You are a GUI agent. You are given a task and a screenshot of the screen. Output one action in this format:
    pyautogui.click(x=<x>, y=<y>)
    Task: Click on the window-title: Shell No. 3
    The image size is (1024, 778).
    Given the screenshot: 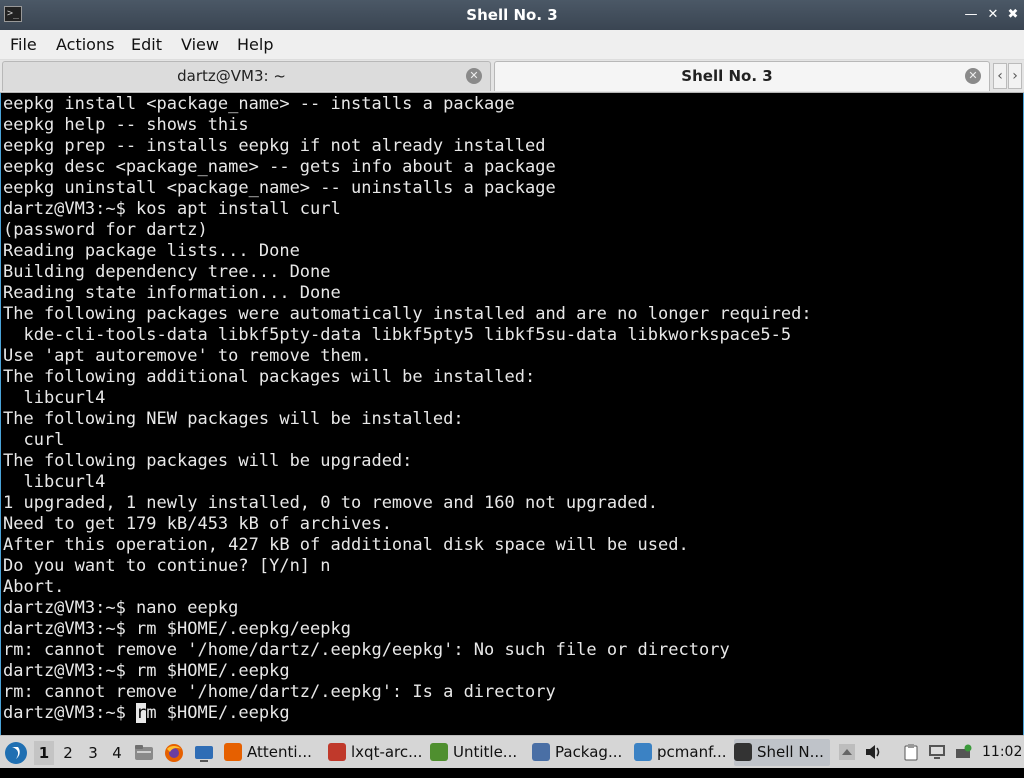 What is the action you would take?
    pyautogui.click(x=512, y=15)
    